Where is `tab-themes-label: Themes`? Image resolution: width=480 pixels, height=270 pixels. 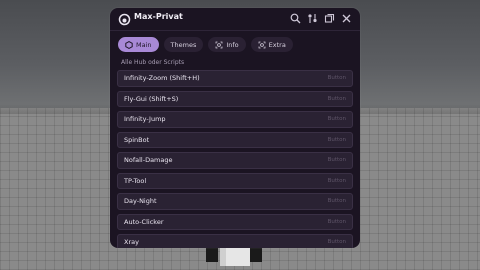 tab-themes-label: Themes is located at coordinates (183, 44).